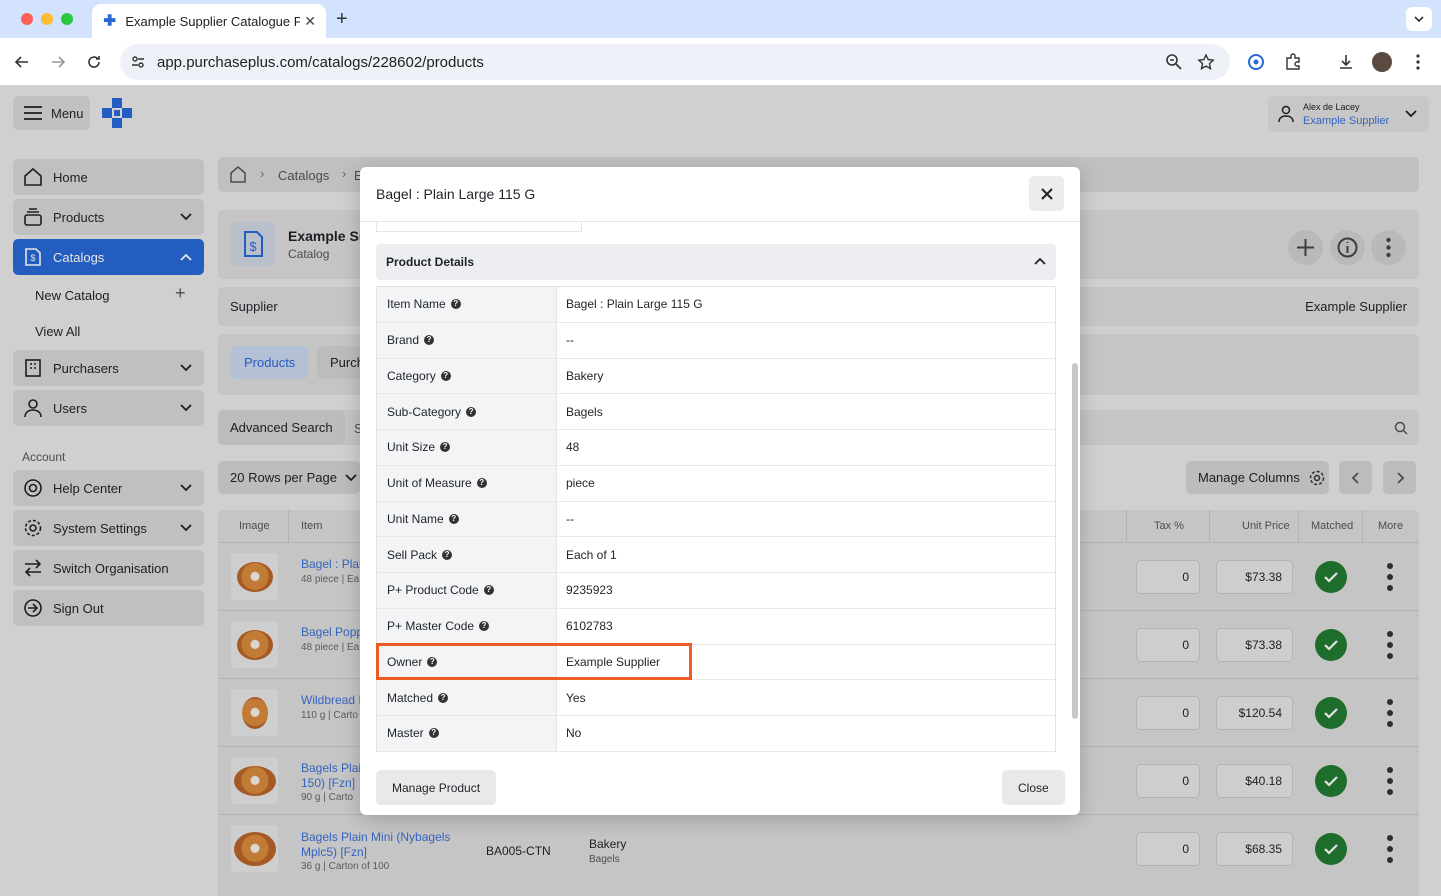 The height and width of the screenshot is (896, 1441). Describe the element at coordinates (410, 697) in the screenshot. I see `detail-label-text: Matched` at that location.